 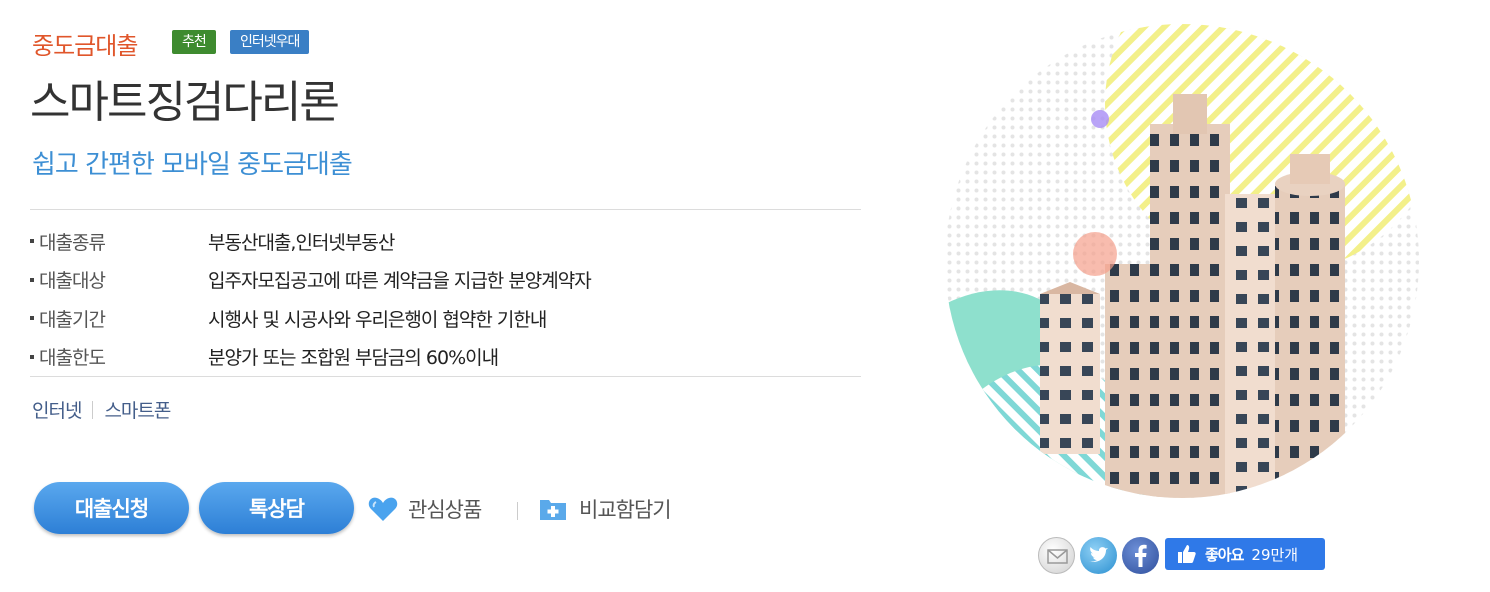 What do you see at coordinates (377, 319) in the screenshot?
I see `info-value: 시행사 및 시공사와 우리은행이 협약한 기한내` at bounding box center [377, 319].